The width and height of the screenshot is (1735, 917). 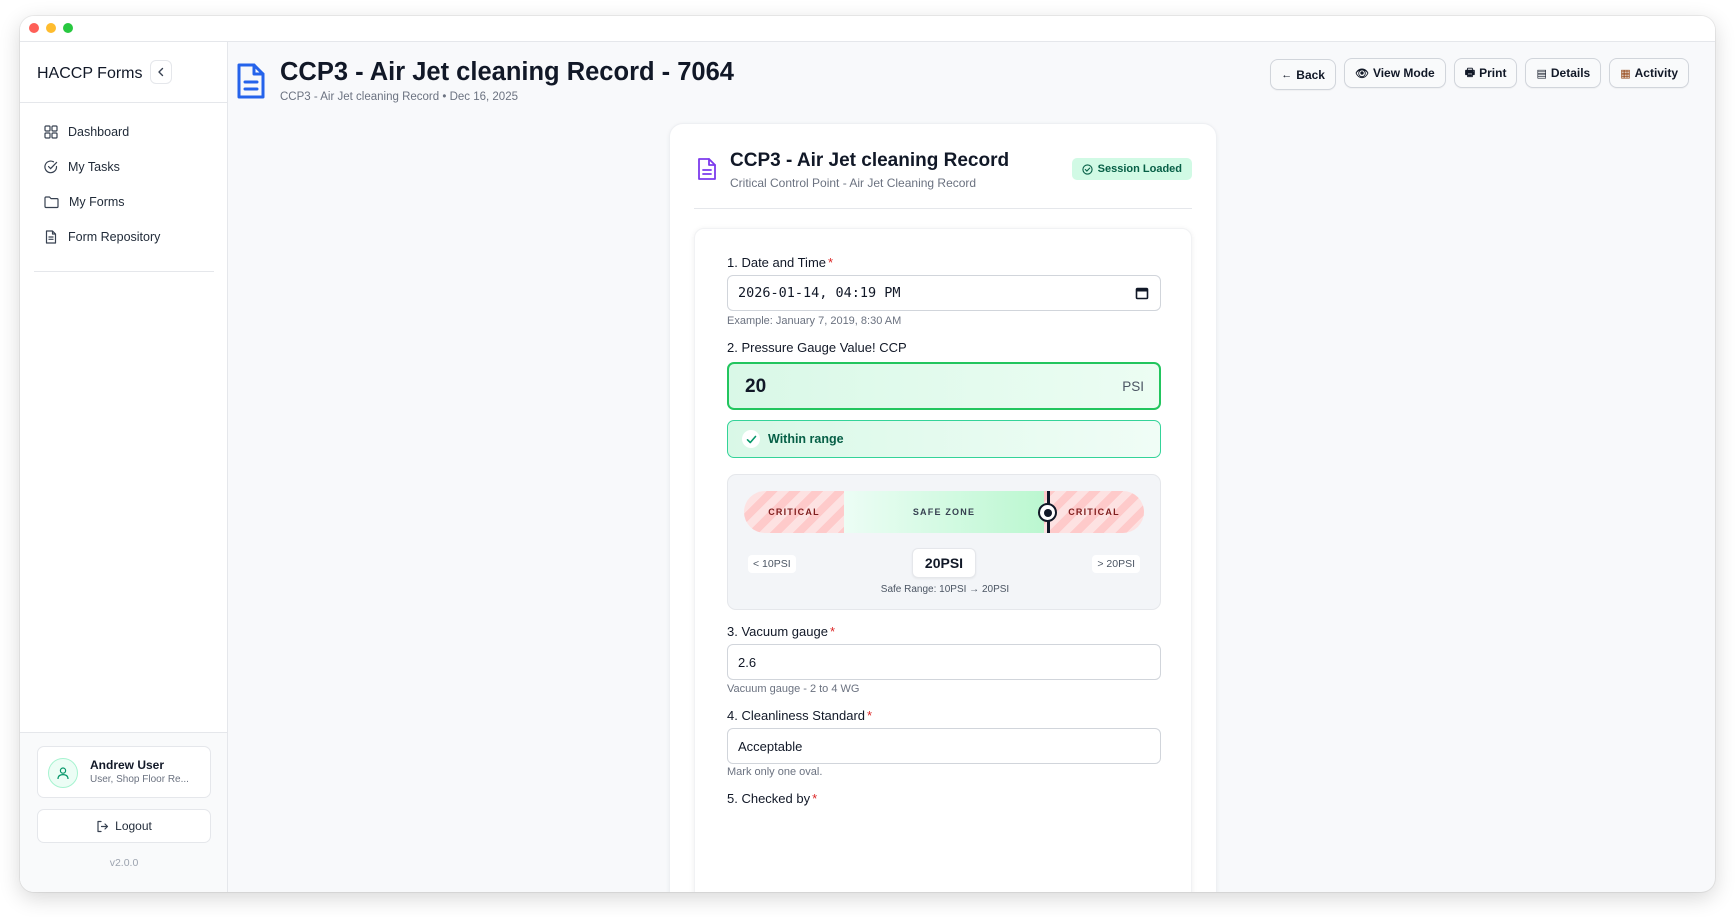 I want to click on safe-zone: SAFE ZONE, so click(x=944, y=512).